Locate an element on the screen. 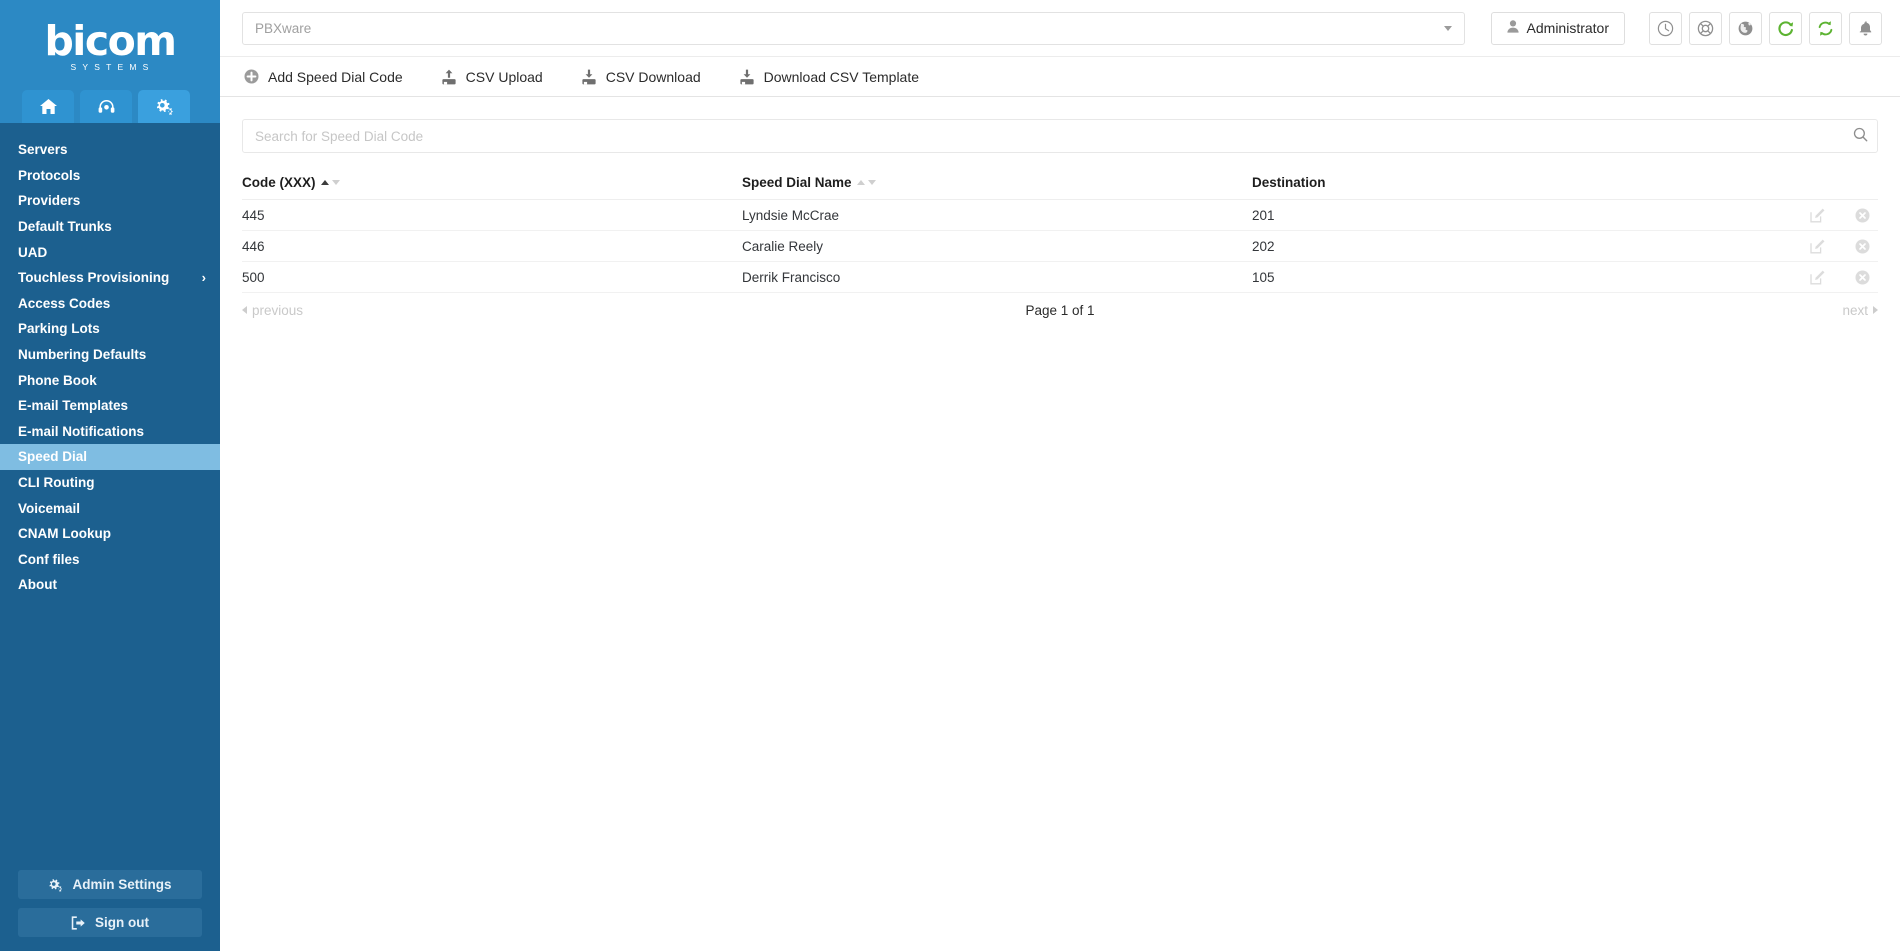 The width and height of the screenshot is (1900, 951). sidebar-item-default-trunks: Default Trunks is located at coordinates (110, 227).